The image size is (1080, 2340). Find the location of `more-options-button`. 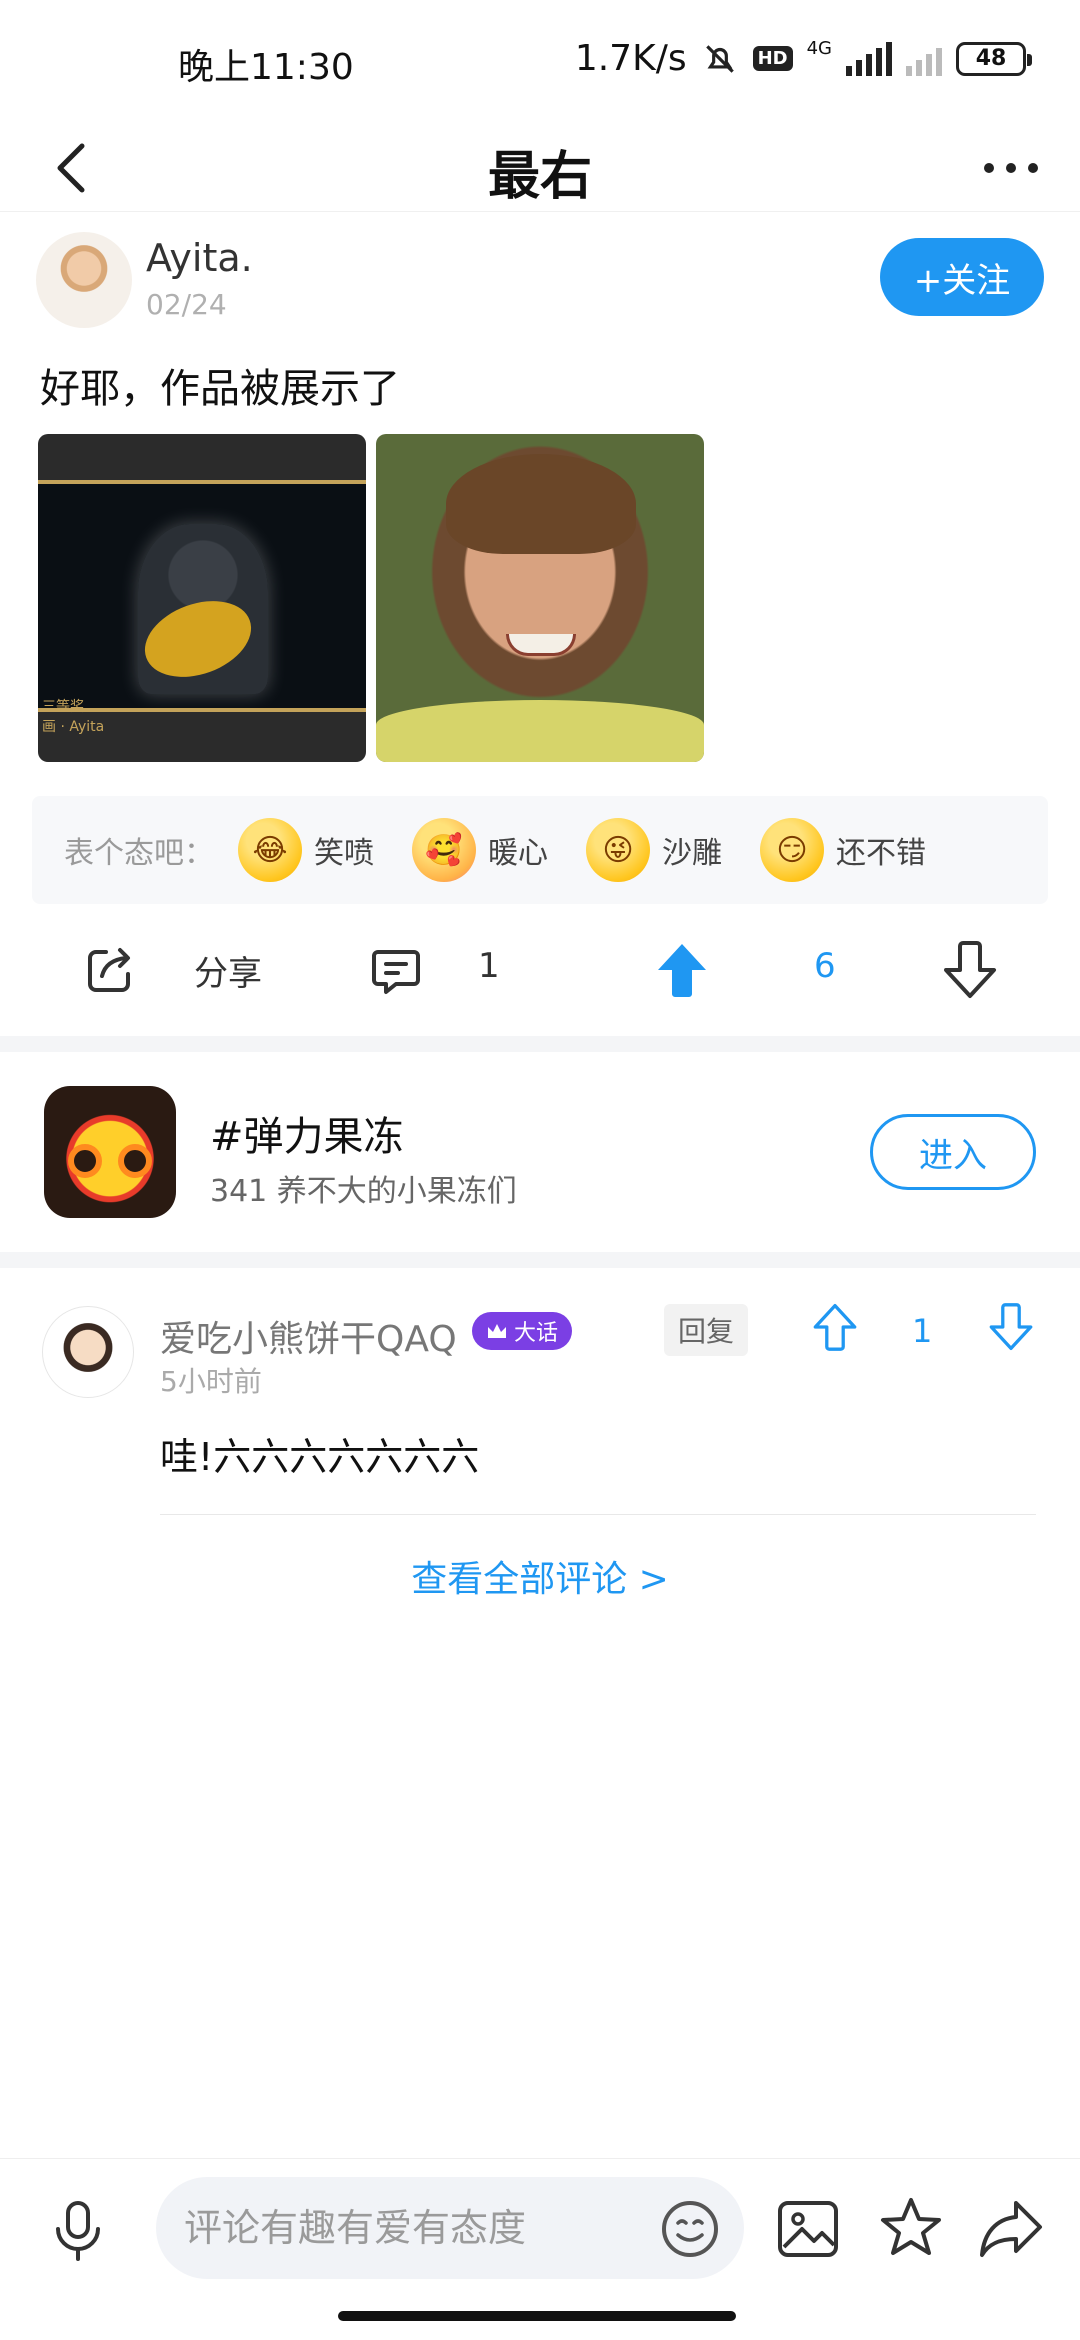

more-options-button is located at coordinates (1011, 168).